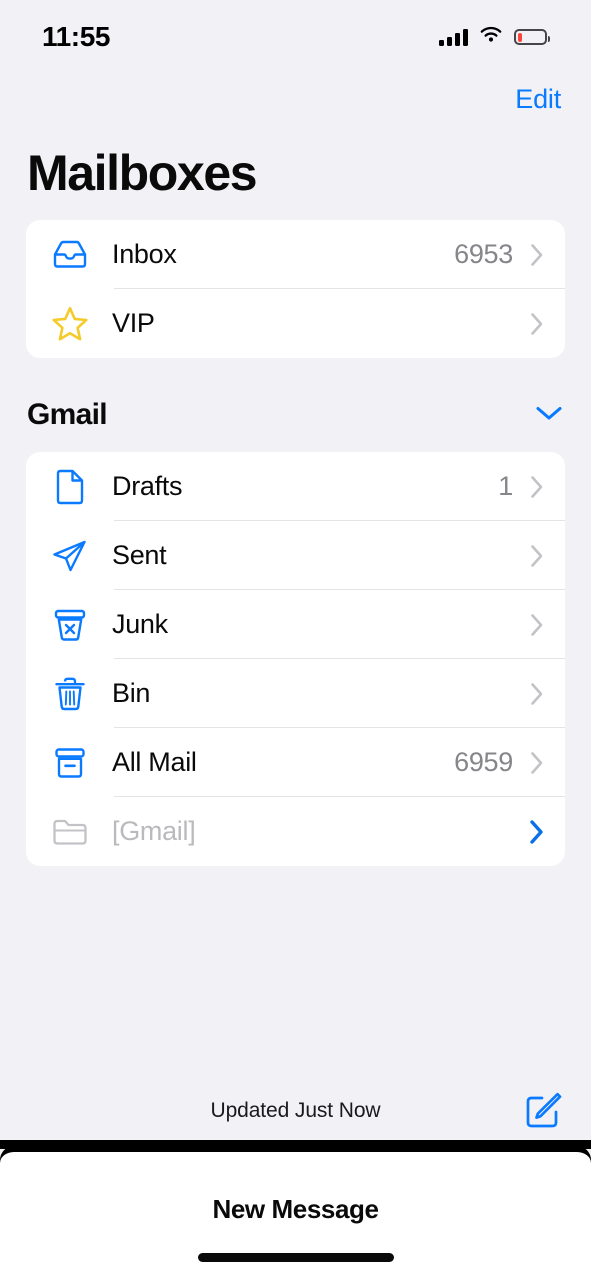  Describe the element at coordinates (295, 323) in the screenshot. I see `mailbox-row-vip: VIP` at that location.